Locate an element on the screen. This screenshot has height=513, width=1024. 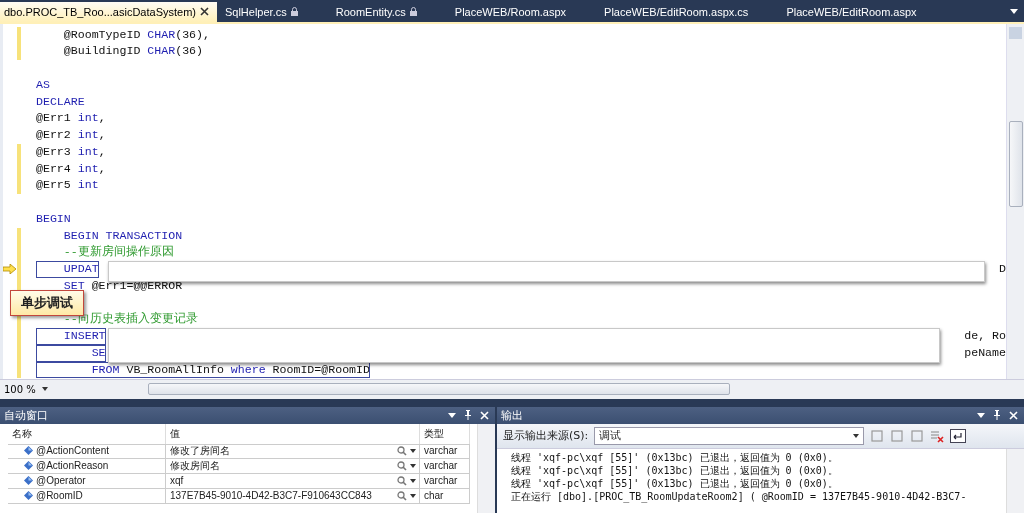
variable-type: char is located at coordinates (434, 496).